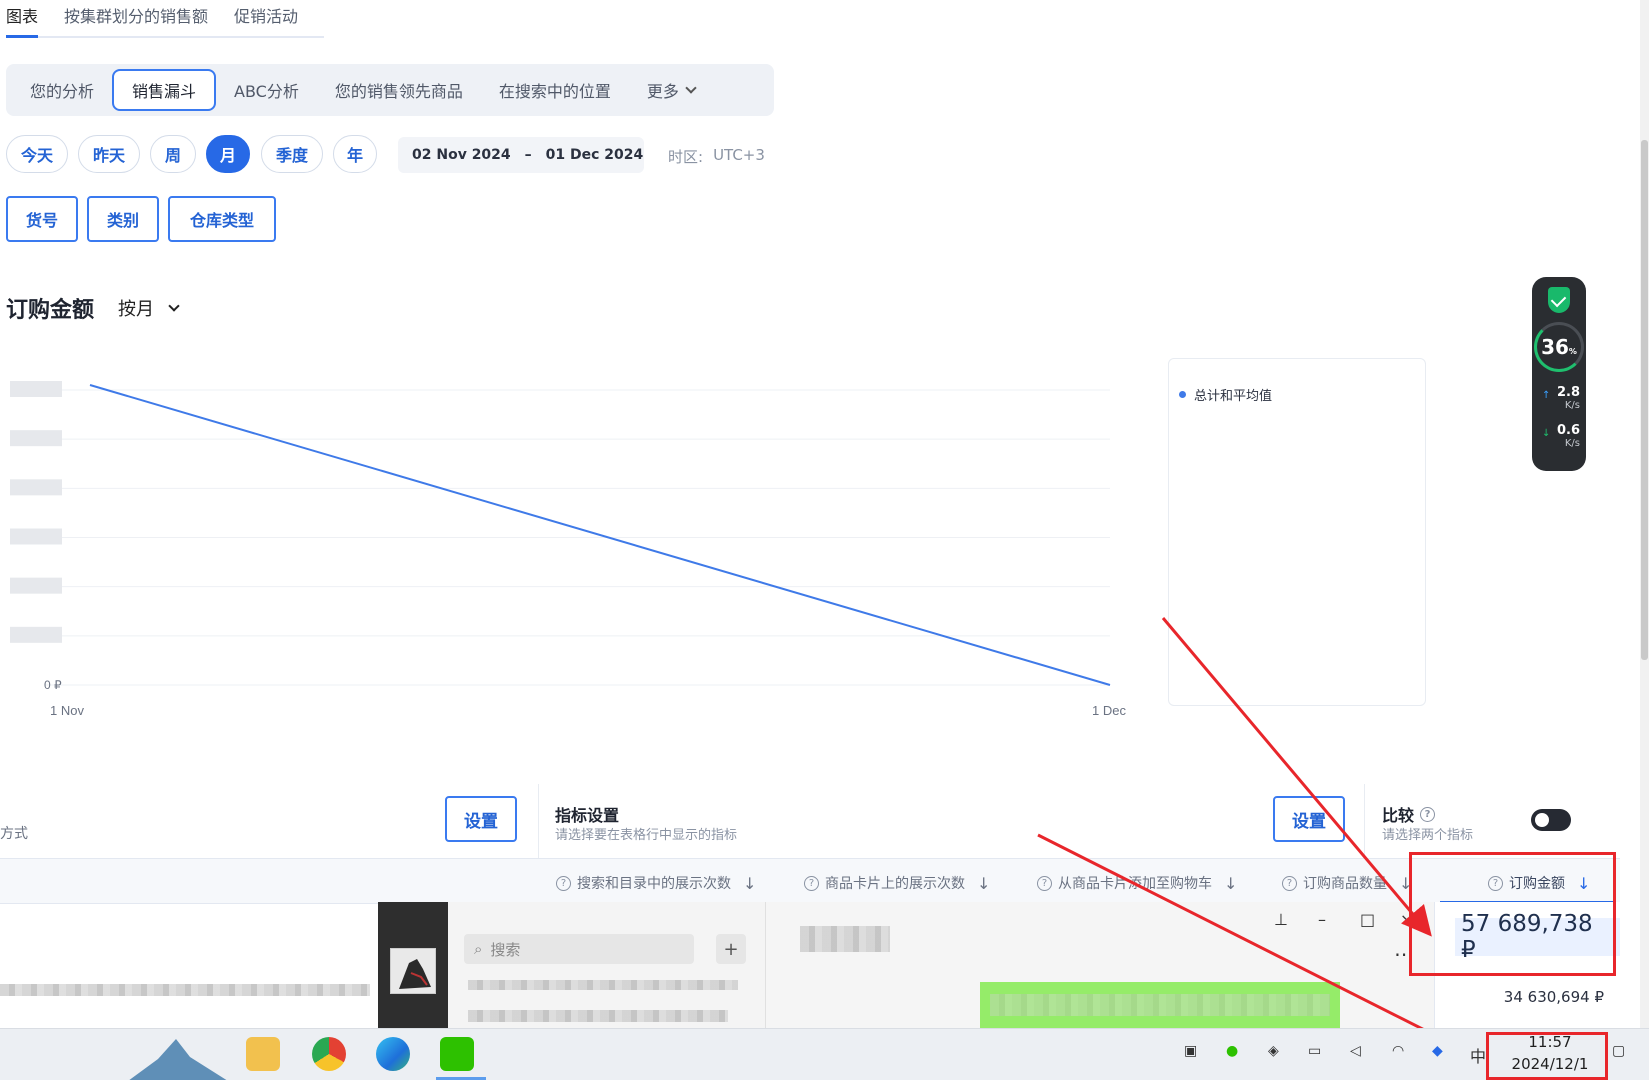 The width and height of the screenshot is (1649, 1080). I want to click on tray-security-icon: ◈, so click(1273, 1051).